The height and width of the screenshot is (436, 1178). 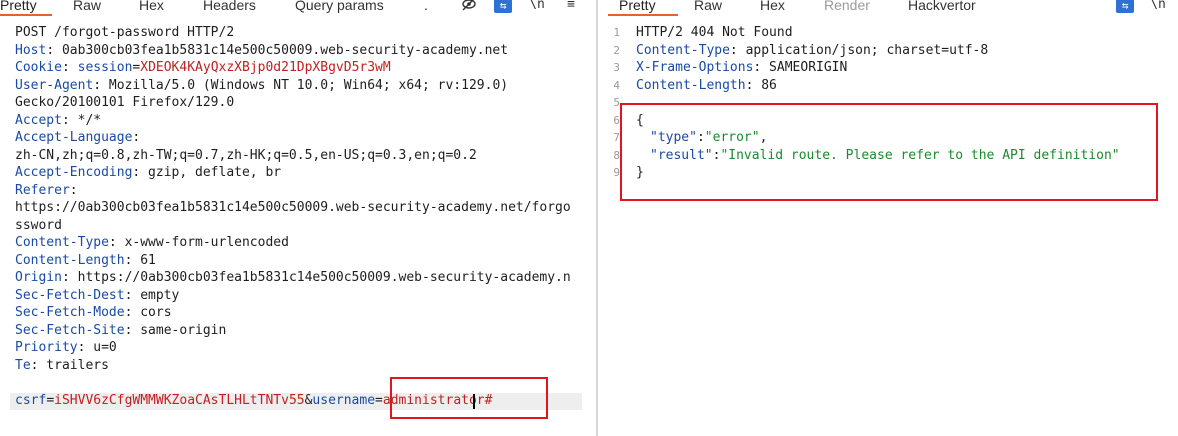 What do you see at coordinates (616, 32) in the screenshot?
I see `line-number: 1` at bounding box center [616, 32].